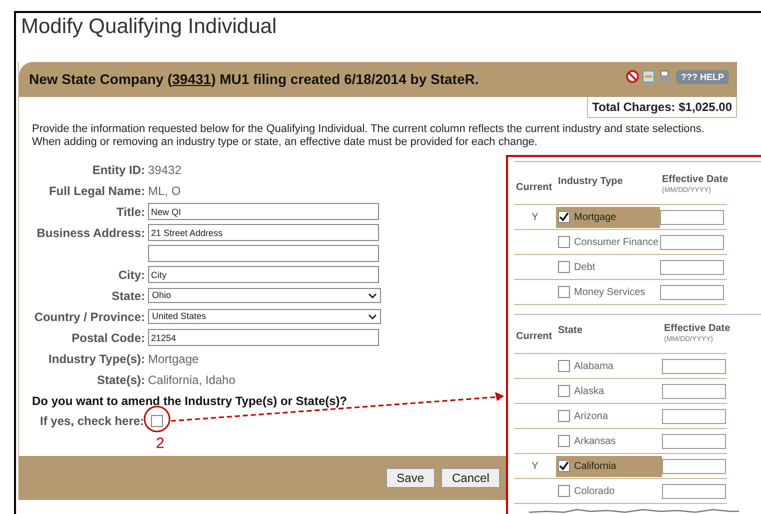 The image size is (761, 514). Describe the element at coordinates (591, 417) in the screenshot. I see `option-label: Arizona` at that location.